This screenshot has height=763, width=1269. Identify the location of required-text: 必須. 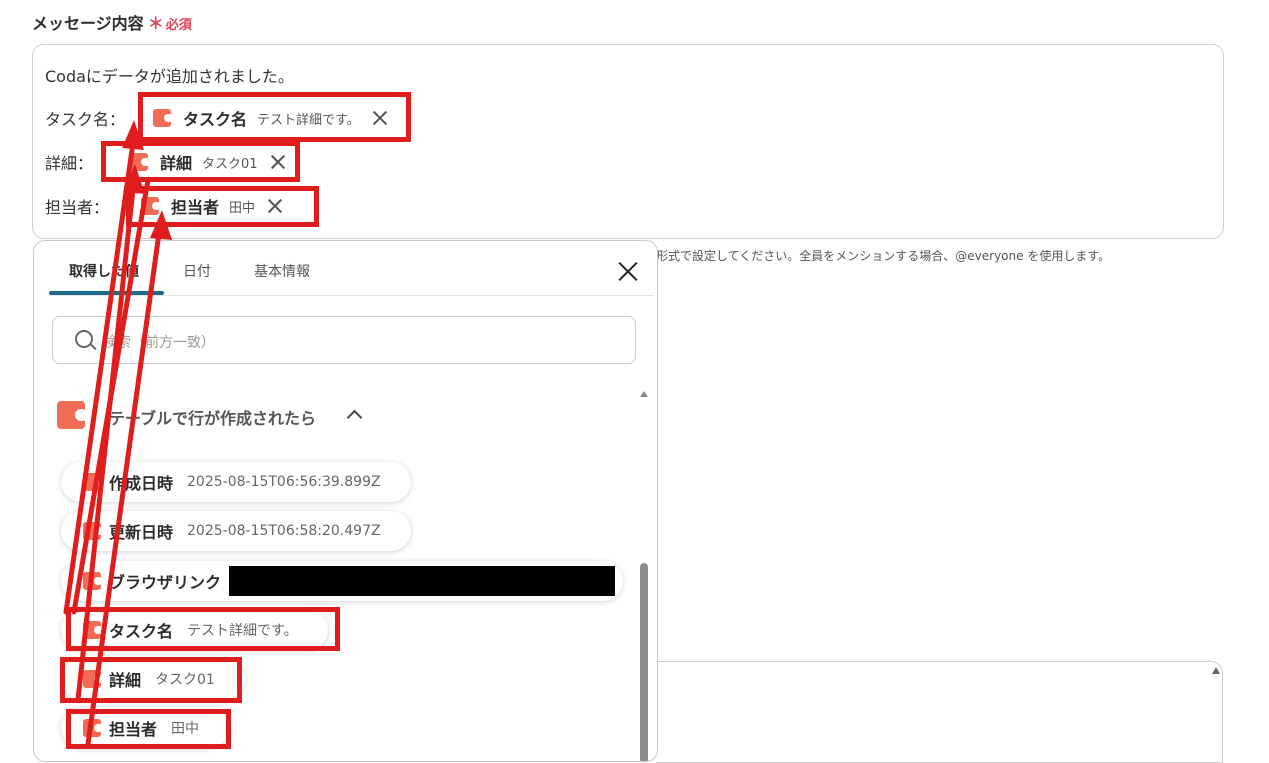
(178, 25).